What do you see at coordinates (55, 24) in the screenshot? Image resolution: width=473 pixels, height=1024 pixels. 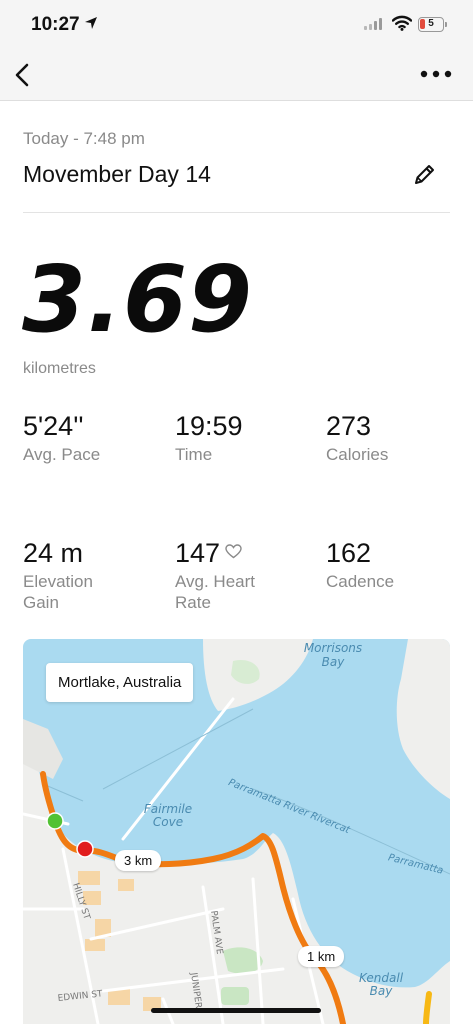 I see `status-time: 10:27` at bounding box center [55, 24].